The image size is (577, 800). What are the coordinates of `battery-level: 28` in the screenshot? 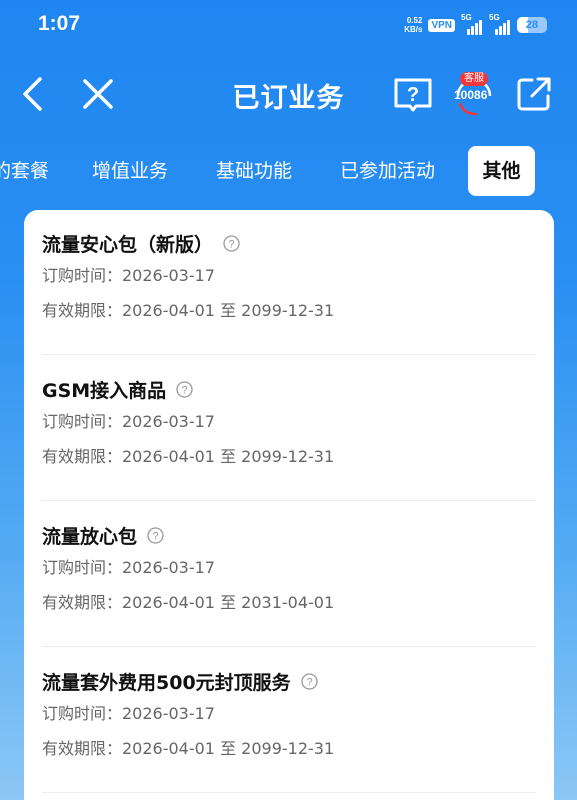 It's located at (532, 25).